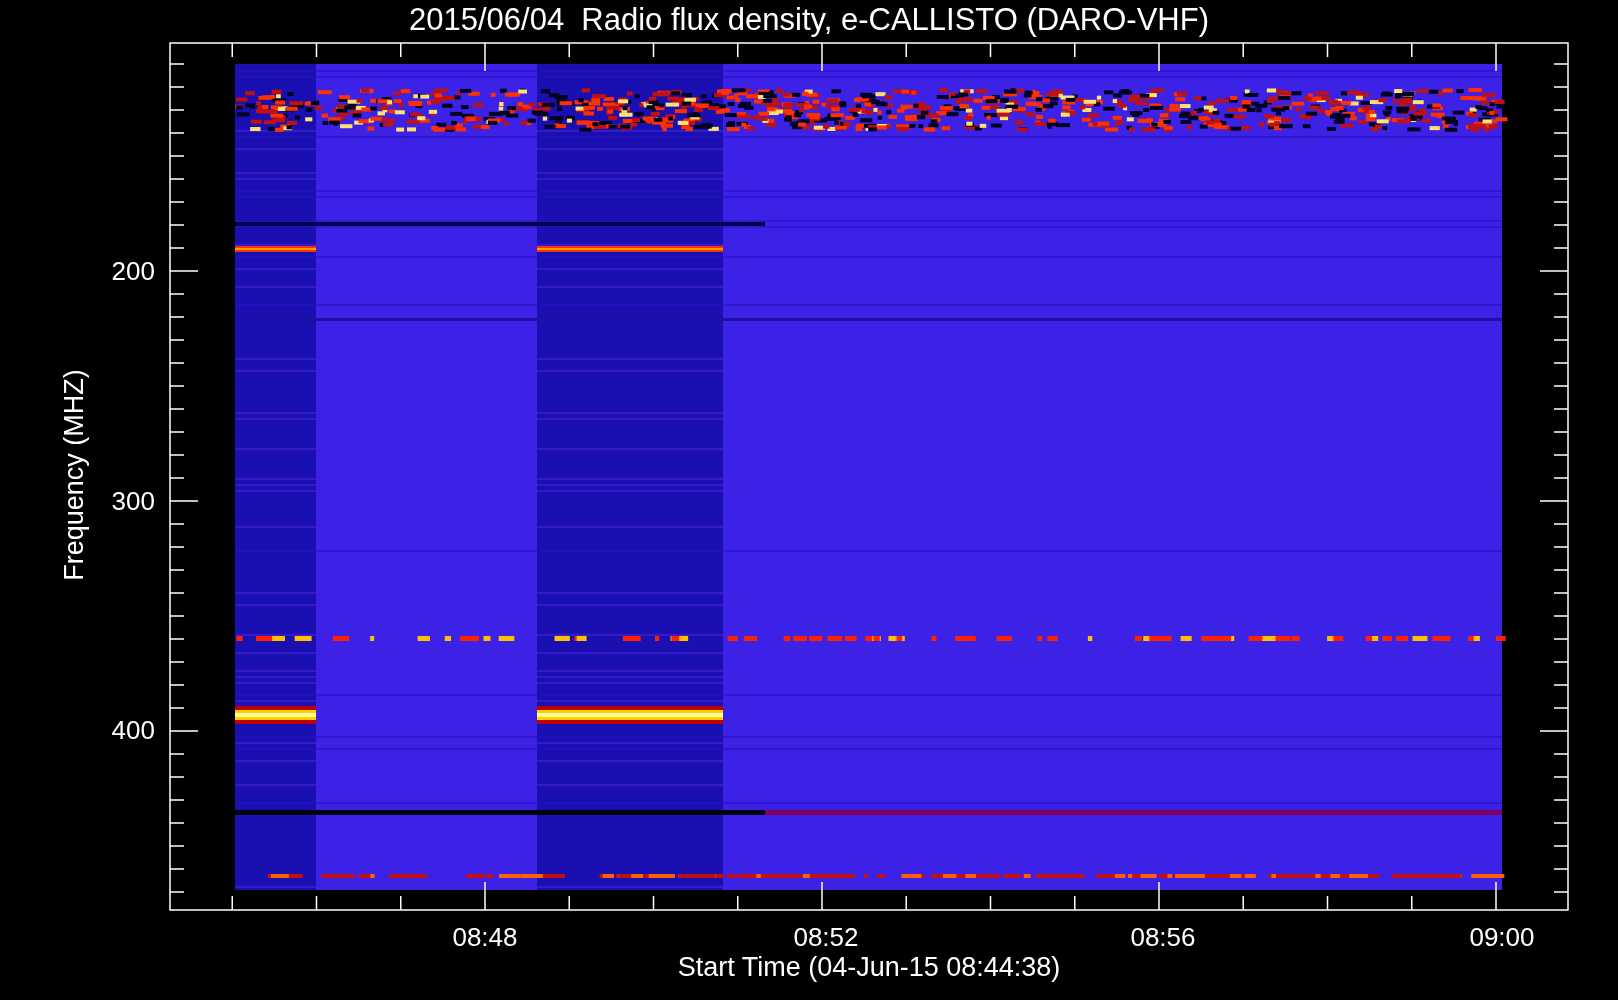 Image resolution: width=1618 pixels, height=1000 pixels. I want to click on y-tick-label: 400, so click(133, 730).